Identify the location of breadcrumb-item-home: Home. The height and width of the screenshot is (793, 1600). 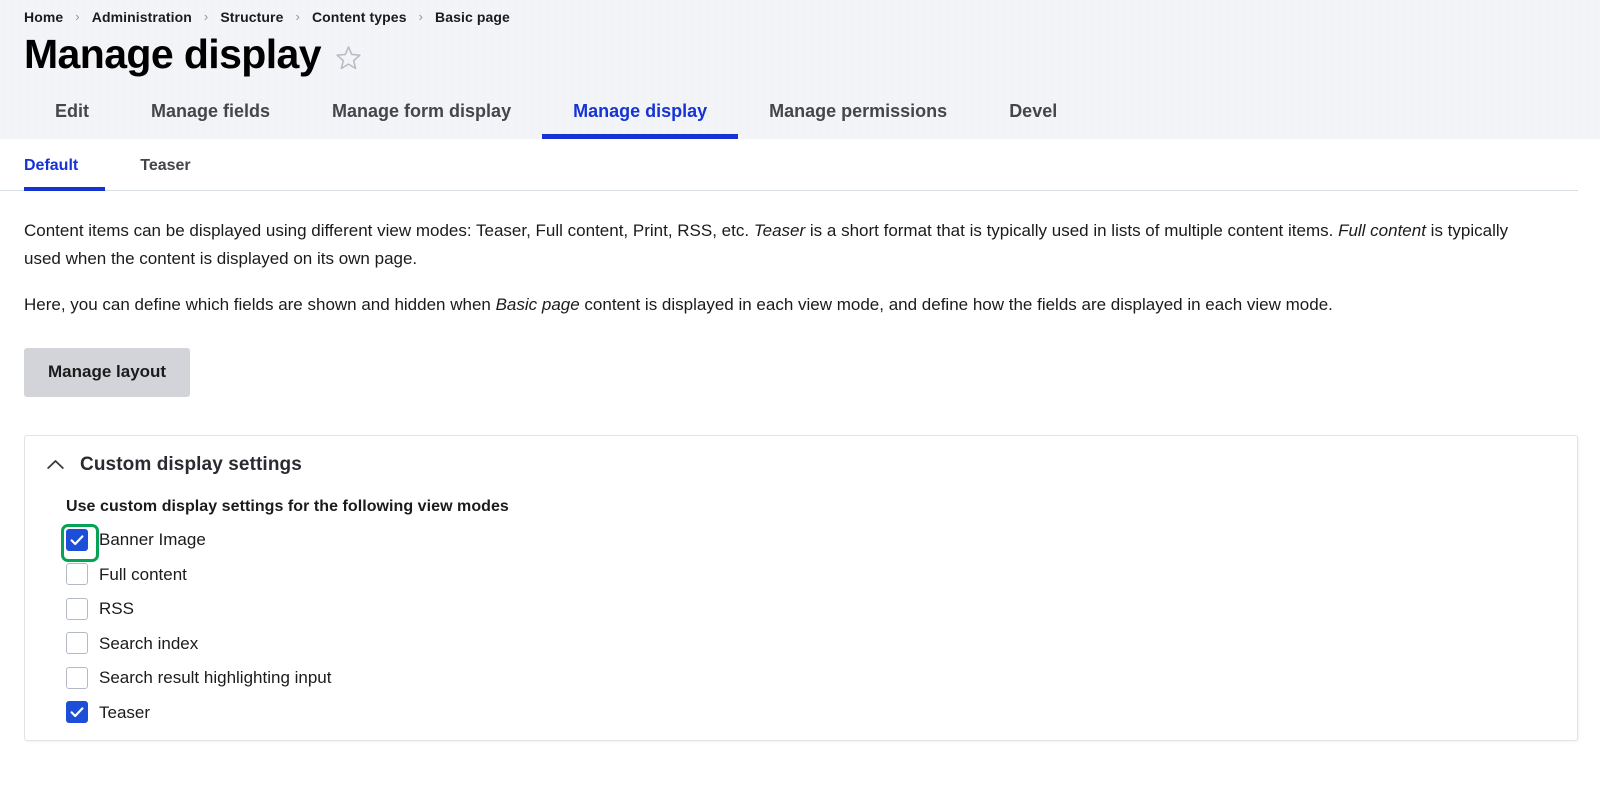
(43, 17).